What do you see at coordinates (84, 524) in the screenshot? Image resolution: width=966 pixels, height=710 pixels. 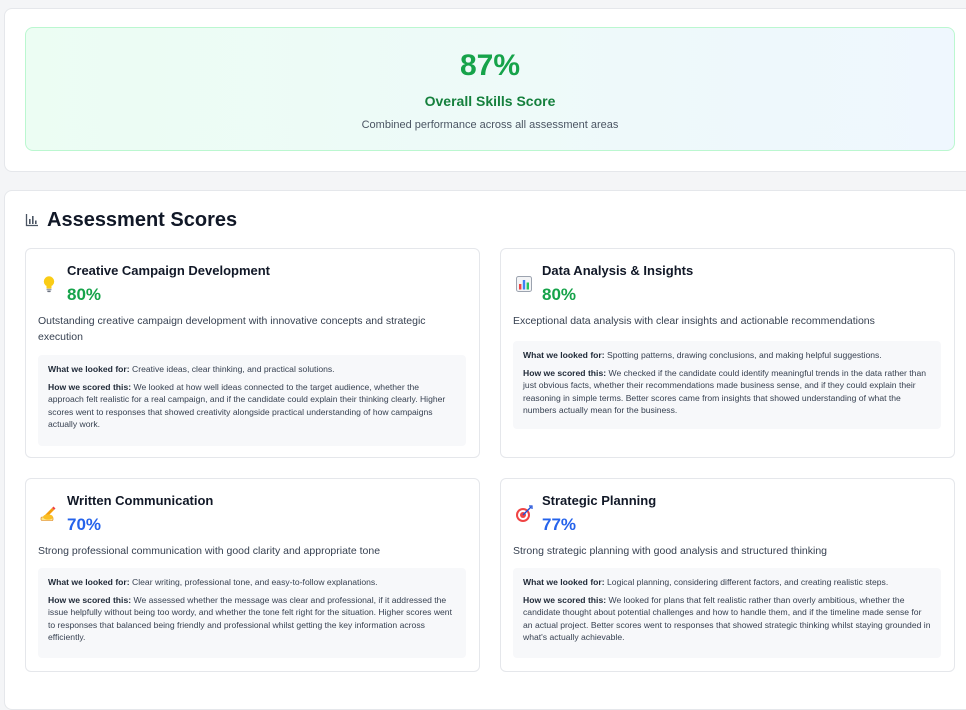 I see `card-score: 70%` at bounding box center [84, 524].